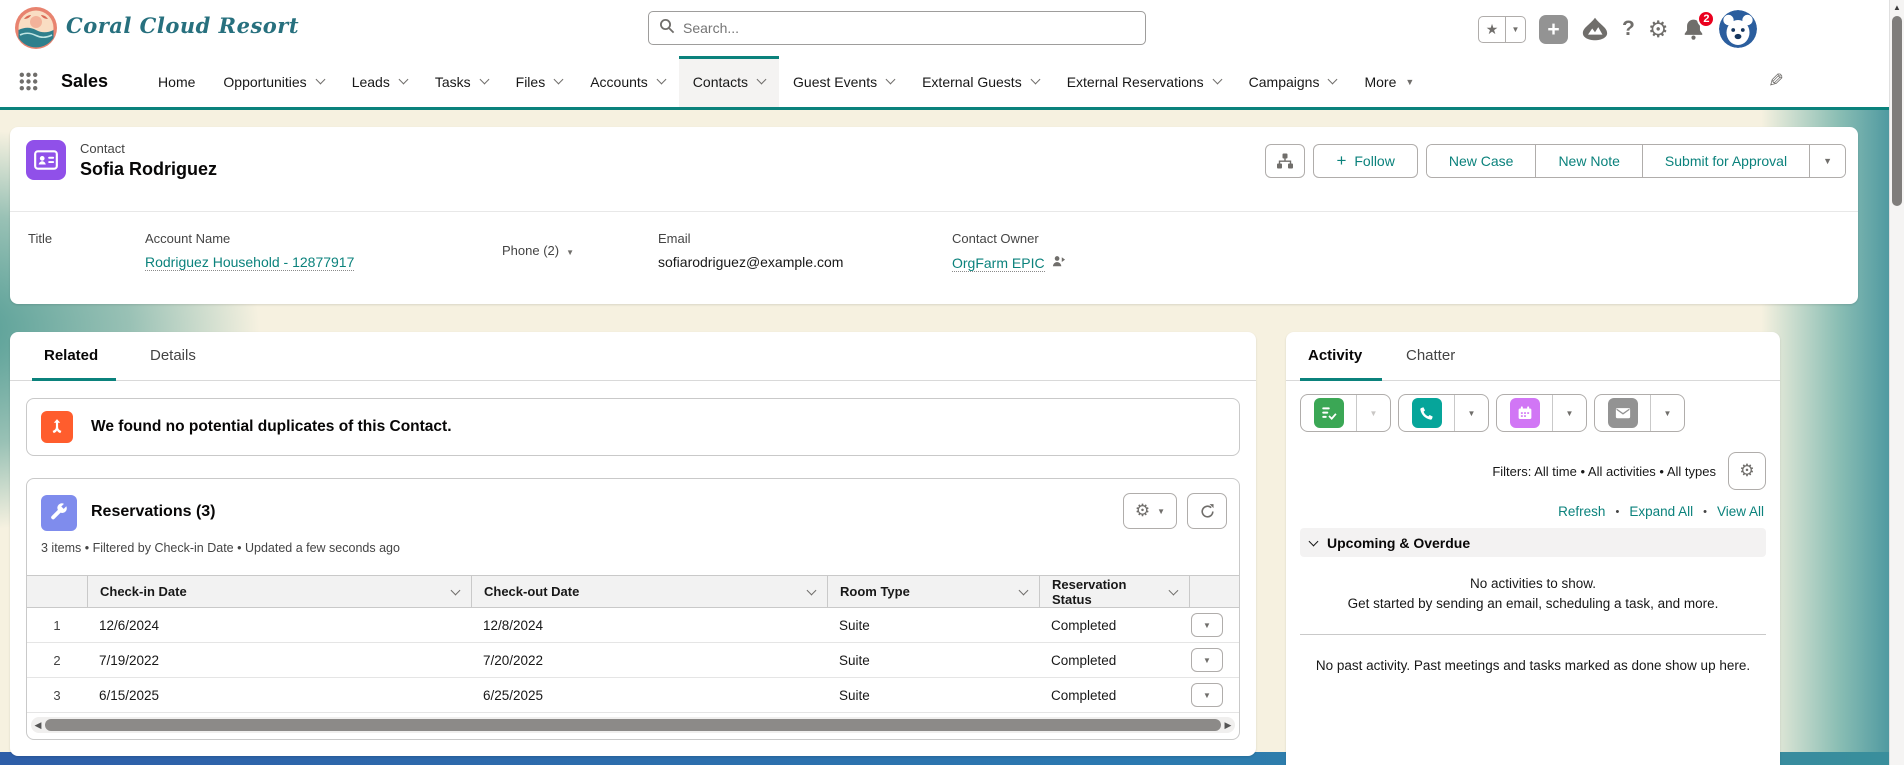 Image resolution: width=1904 pixels, height=765 pixels. I want to click on nav-tab-home: Home, so click(176, 81).